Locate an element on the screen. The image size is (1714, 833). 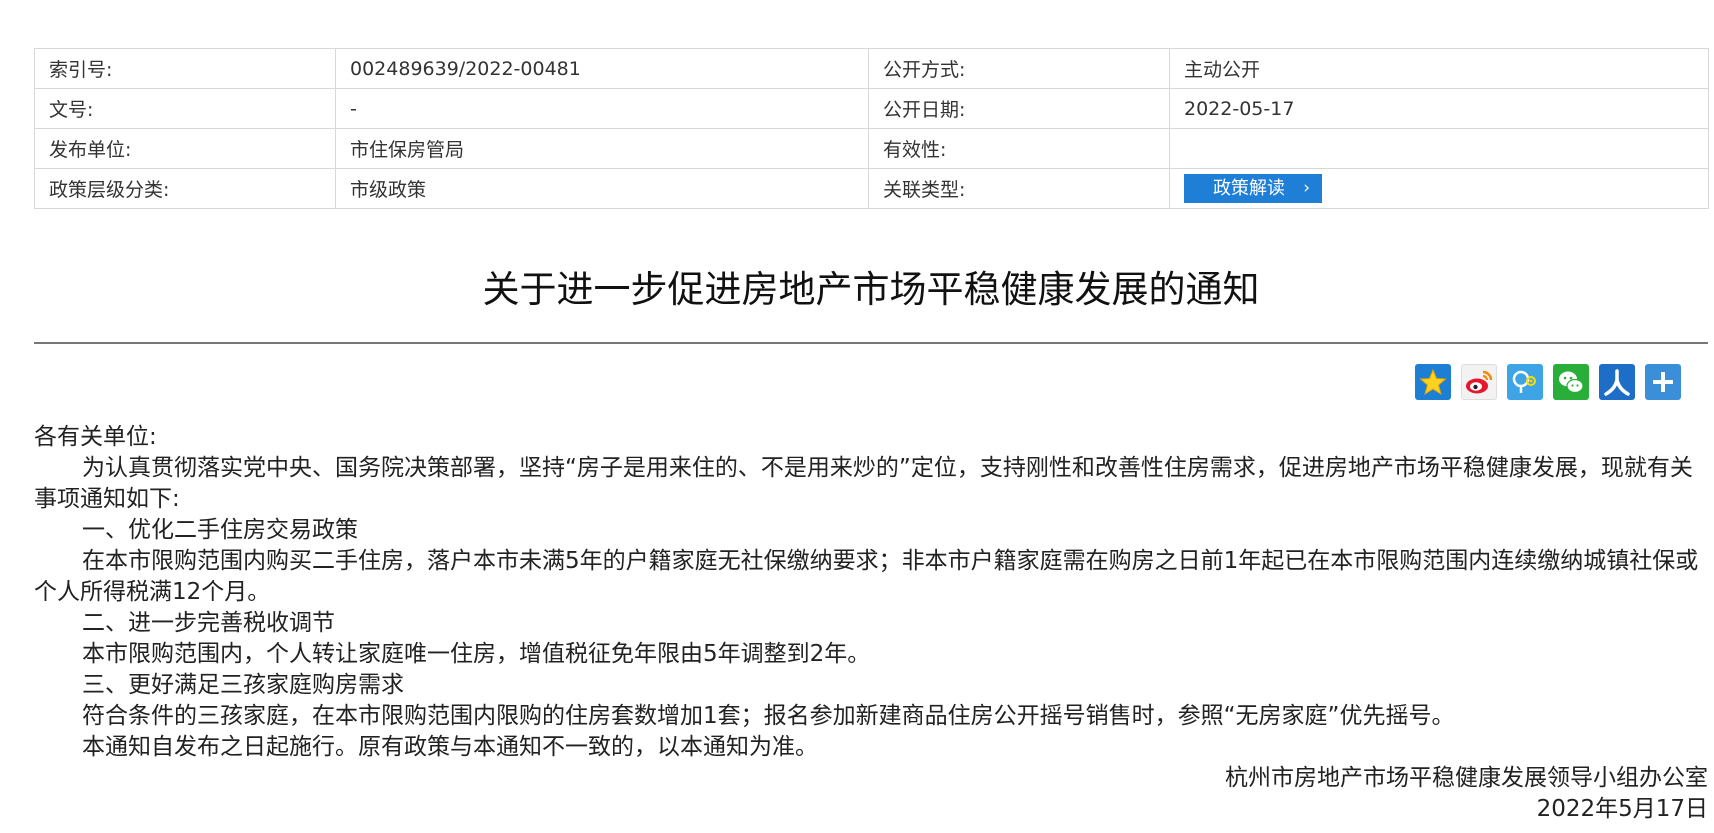
metadata-row: 文号: - 公开日期: 2022-05-17 is located at coordinates (871, 108).